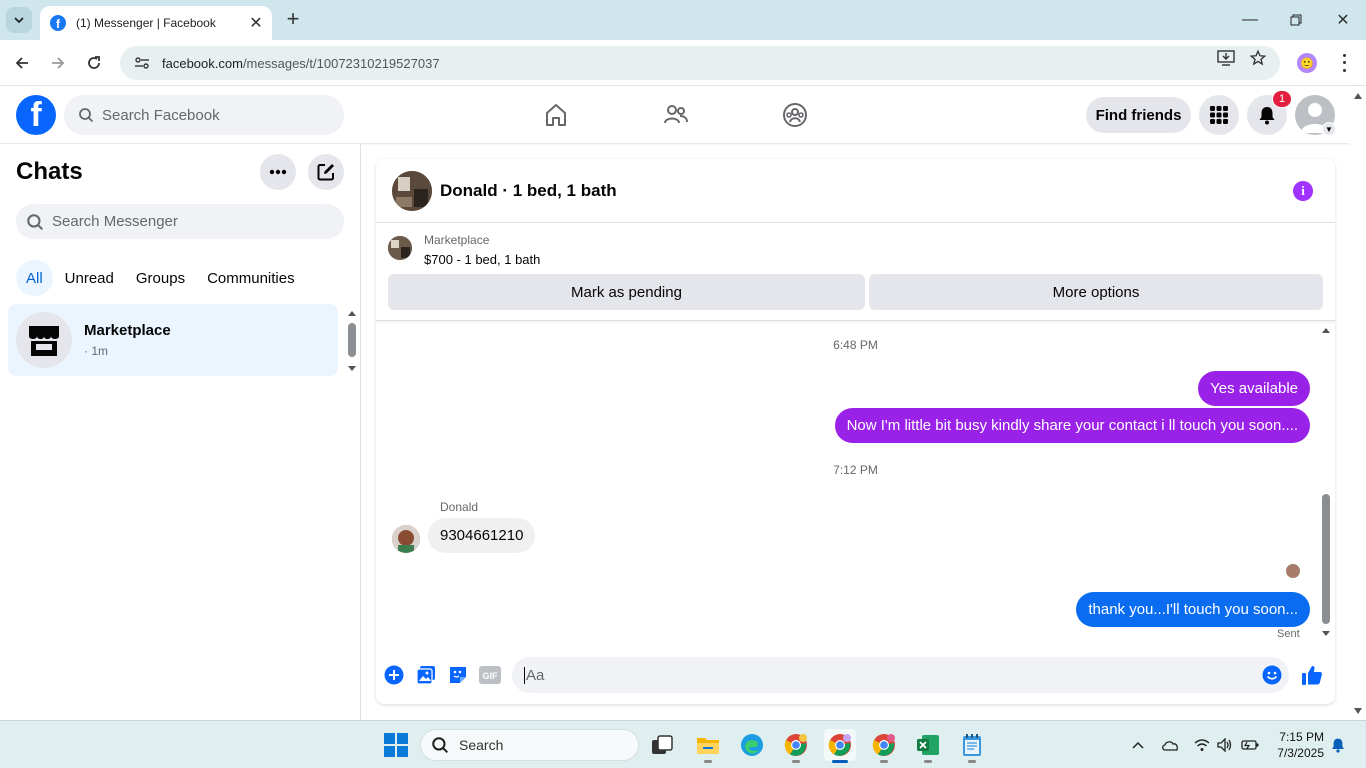 The height and width of the screenshot is (768, 1366). I want to click on chats-scrollbar, so click(352, 341).